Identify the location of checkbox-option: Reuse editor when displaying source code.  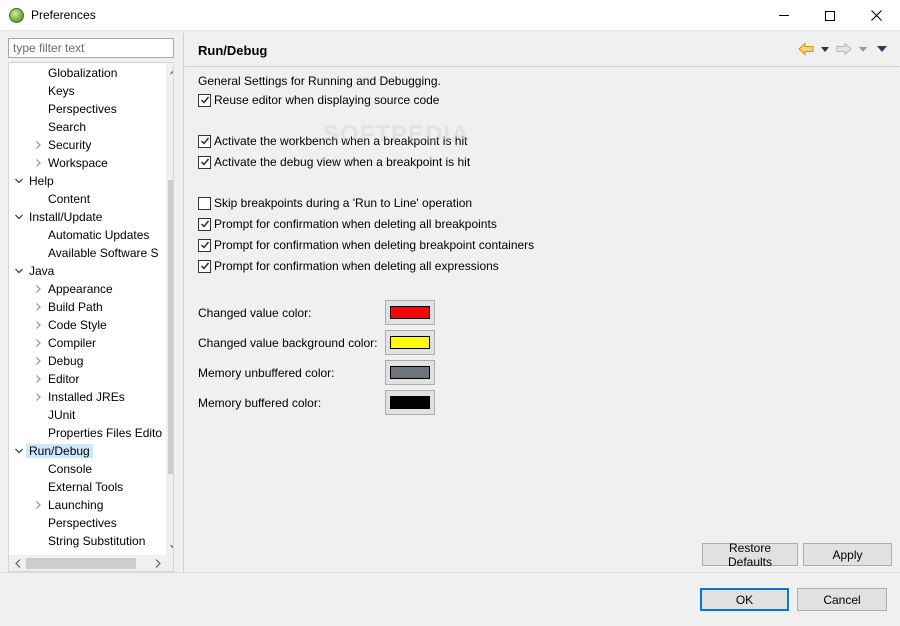
(318, 100).